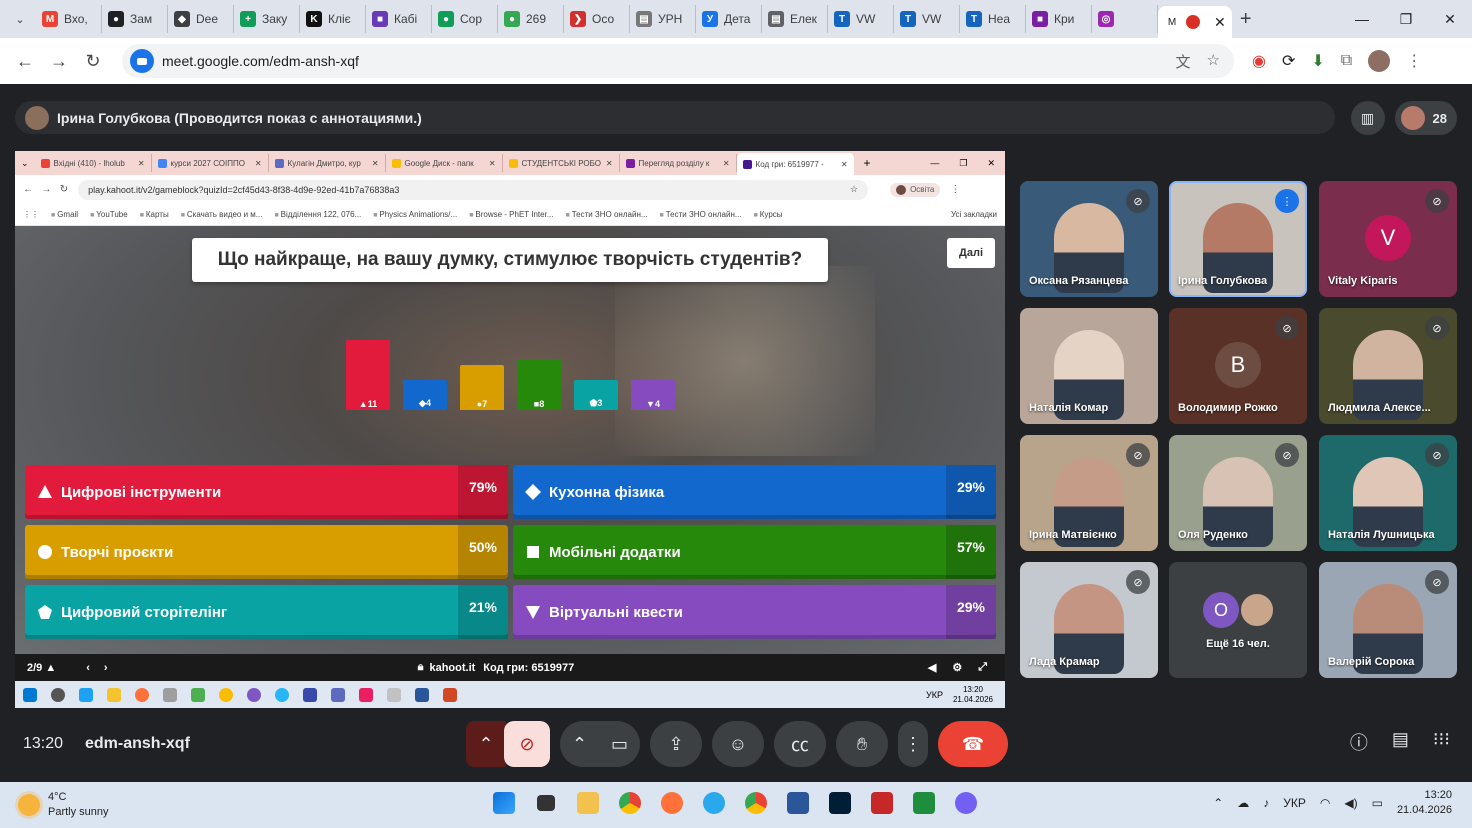 The image size is (1472, 828). I want to click on address-bar: meet.google.com/edm-ansh-xqf 文 ☆, so click(678, 61).